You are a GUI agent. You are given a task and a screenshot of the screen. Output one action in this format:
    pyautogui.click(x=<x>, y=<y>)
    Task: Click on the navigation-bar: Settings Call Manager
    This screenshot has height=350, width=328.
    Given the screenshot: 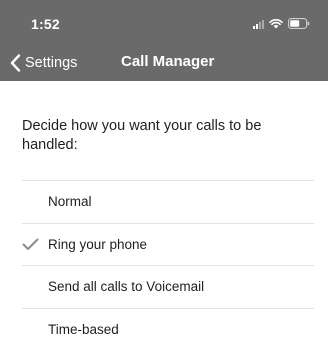 What is the action you would take?
    pyautogui.click(x=164, y=63)
    